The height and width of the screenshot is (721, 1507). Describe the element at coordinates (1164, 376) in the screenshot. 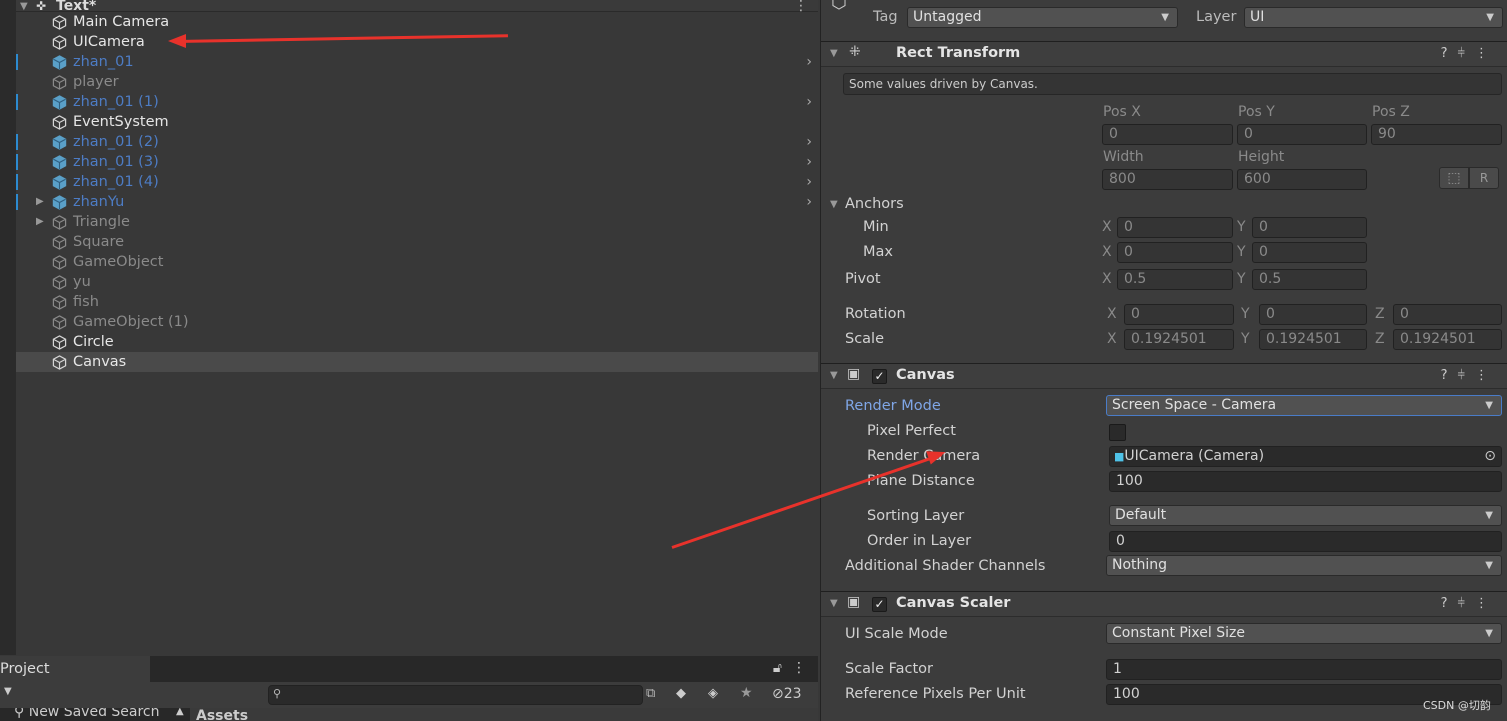

I see `canvas-header: ▼ ▣ ✓ Canvas ?⫩⋮` at that location.